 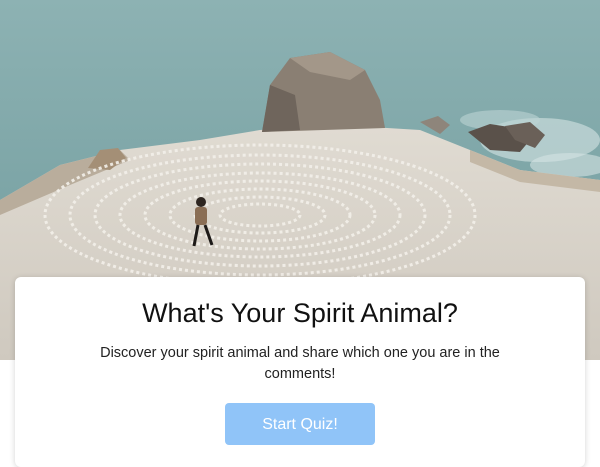 What do you see at coordinates (300, 313) in the screenshot?
I see `quiz-title: What's Your Spirit Animal?` at bounding box center [300, 313].